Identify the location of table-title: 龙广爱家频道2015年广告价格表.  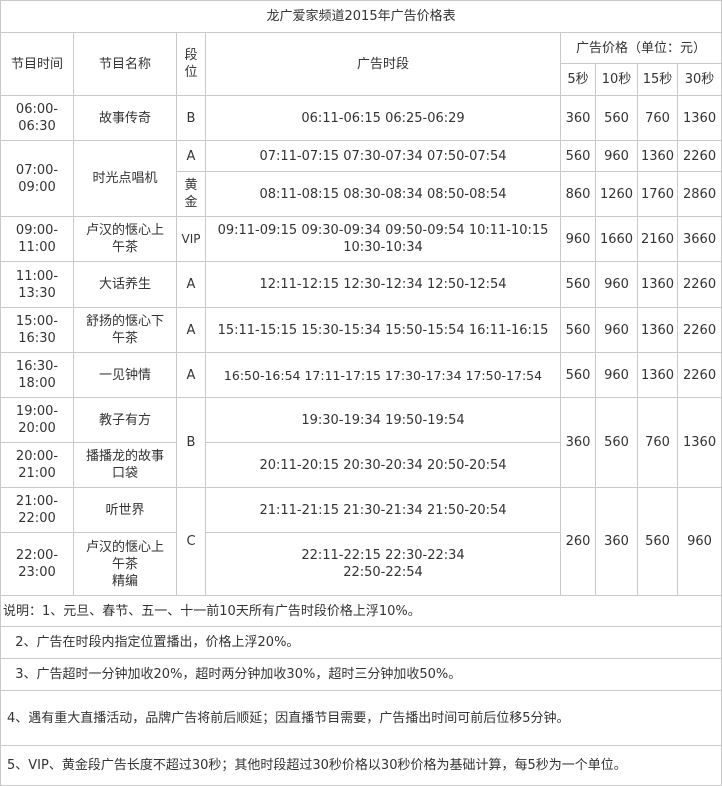
(361, 16).